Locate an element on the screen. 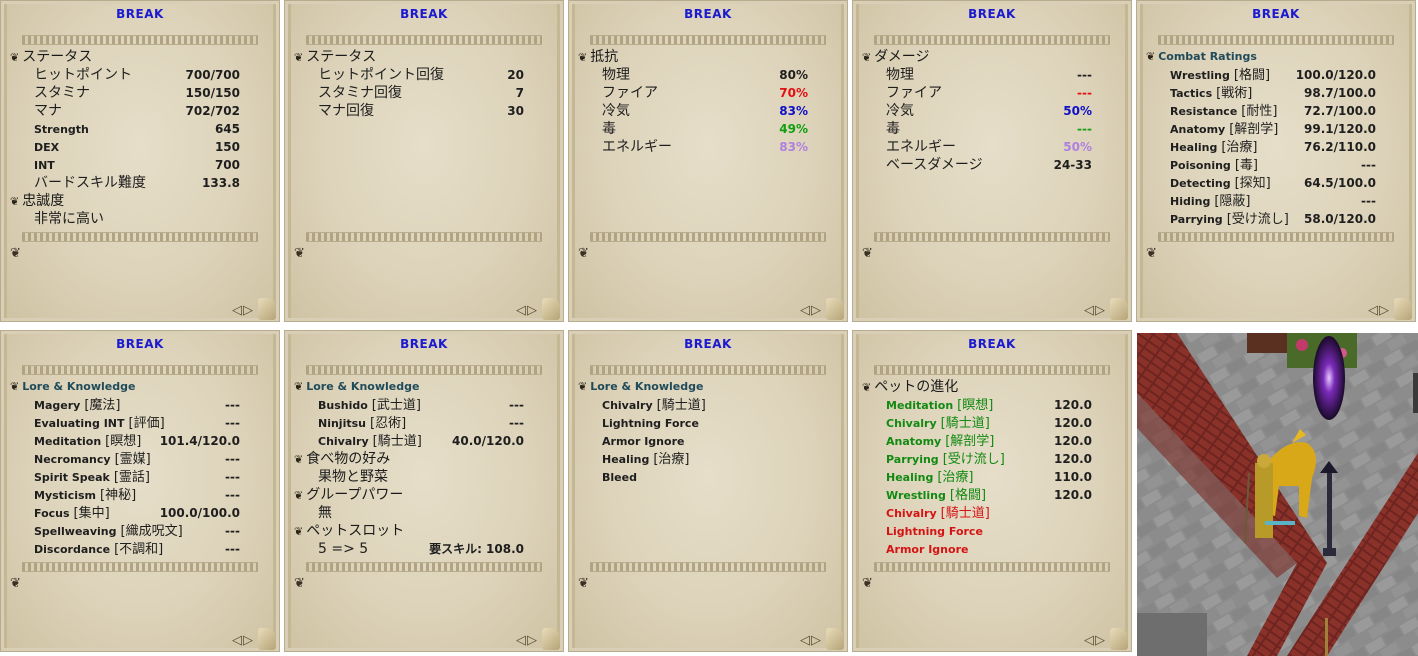 The height and width of the screenshot is (656, 1418). stat-label: Focus is located at coordinates (52, 513).